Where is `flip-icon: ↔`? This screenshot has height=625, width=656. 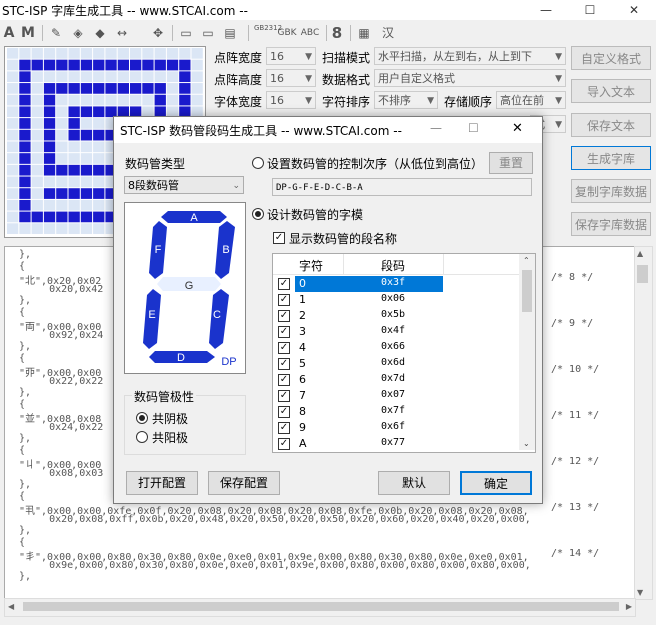
flip-icon: ↔ is located at coordinates (122, 33).